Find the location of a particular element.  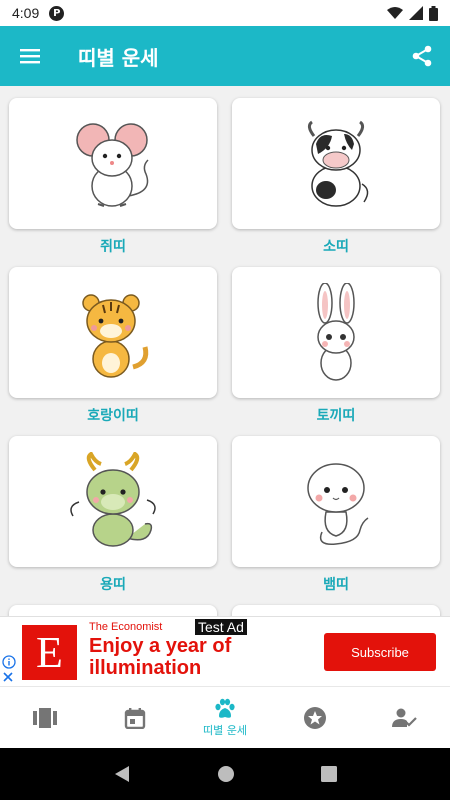

status-icons is located at coordinates (412, 13).